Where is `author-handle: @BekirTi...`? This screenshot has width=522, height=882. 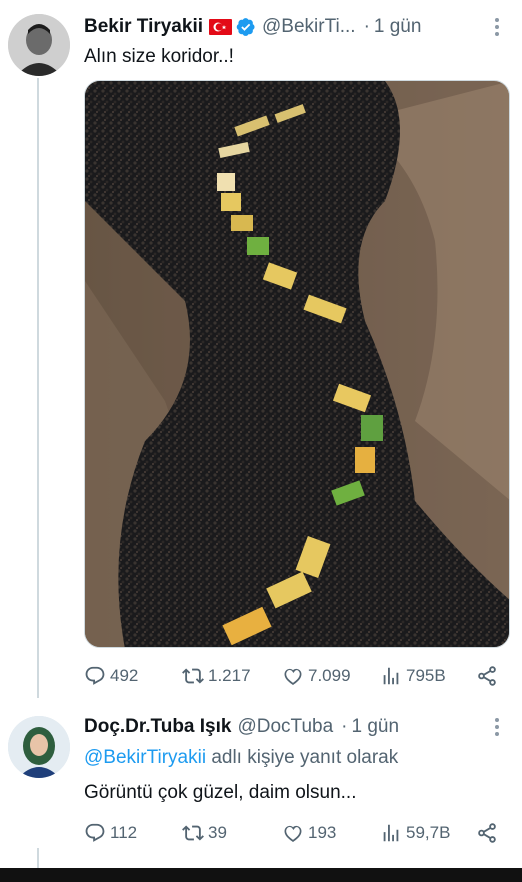
author-handle: @BekirTi... is located at coordinates (309, 27).